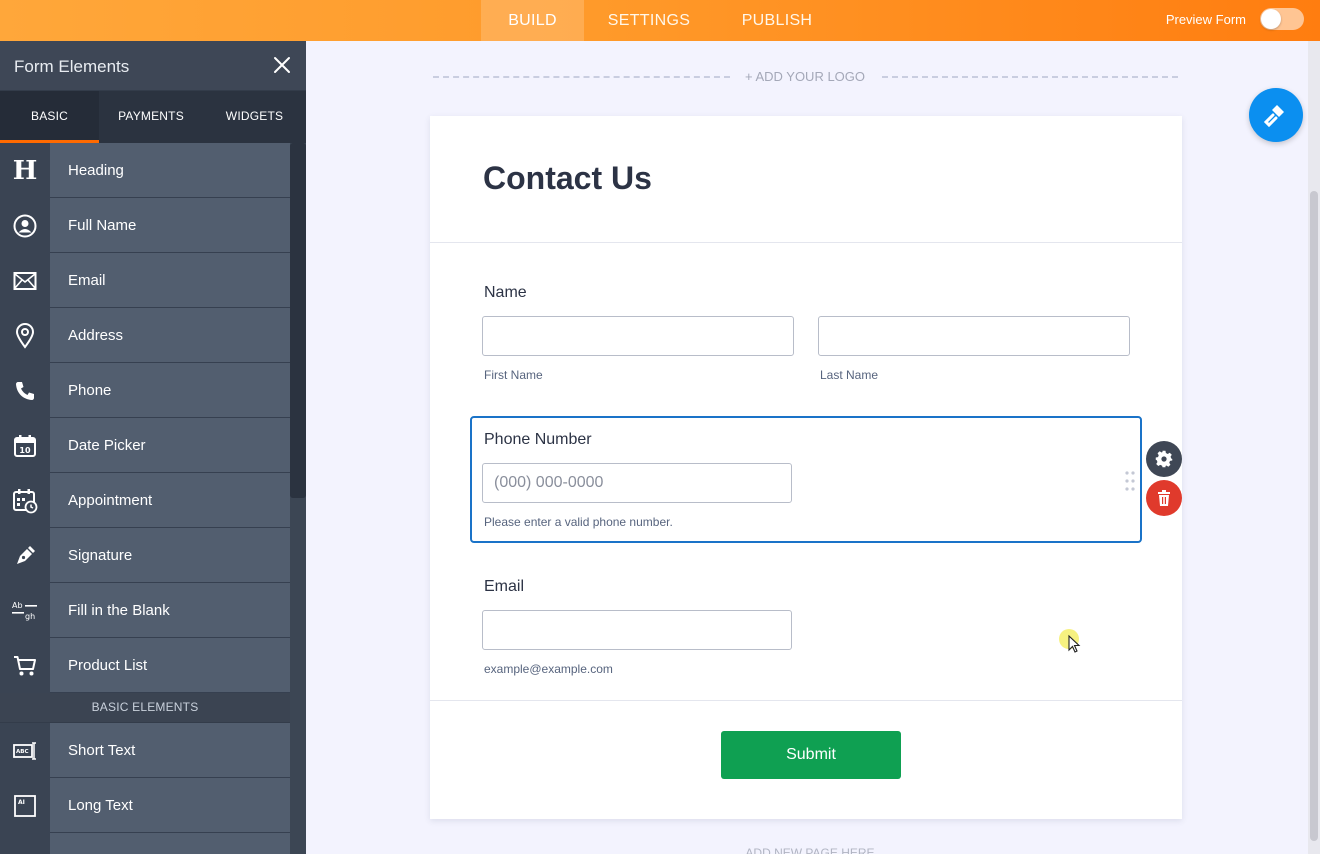  I want to click on form-title: Contact Us, so click(567, 178).